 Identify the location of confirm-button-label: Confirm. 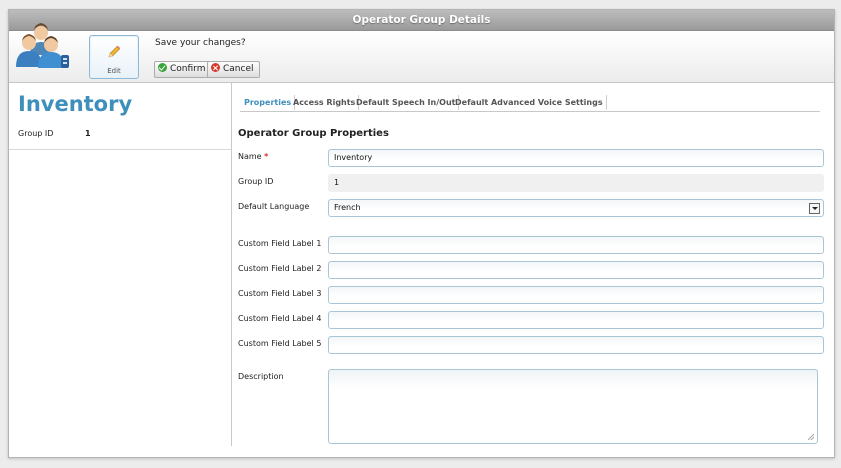
(188, 69).